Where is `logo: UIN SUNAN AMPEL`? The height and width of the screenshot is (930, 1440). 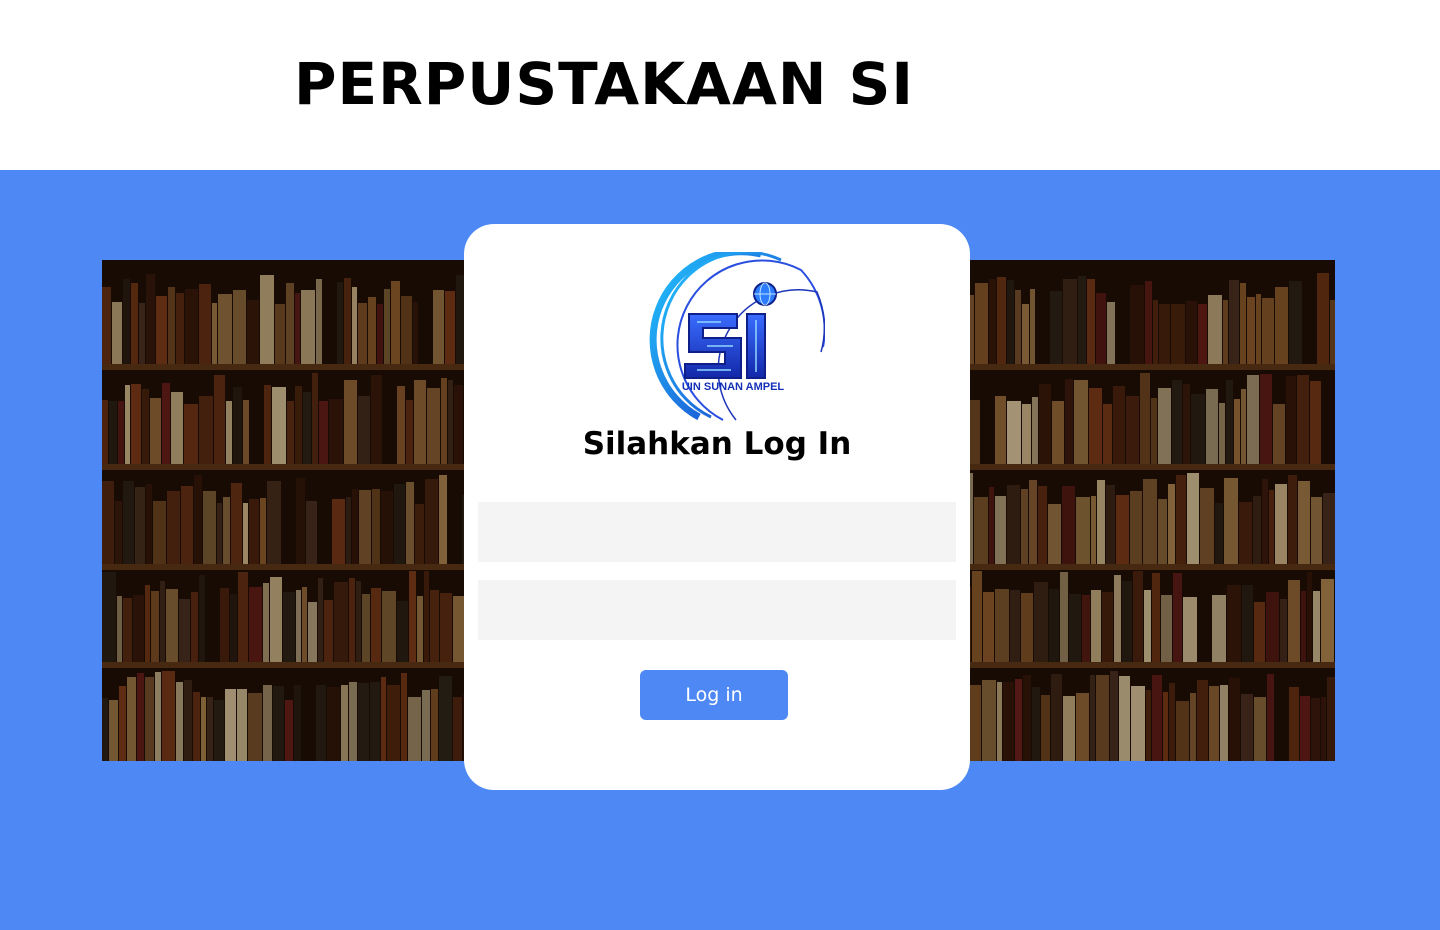 logo: UIN SUNAN AMPEL is located at coordinates (733, 335).